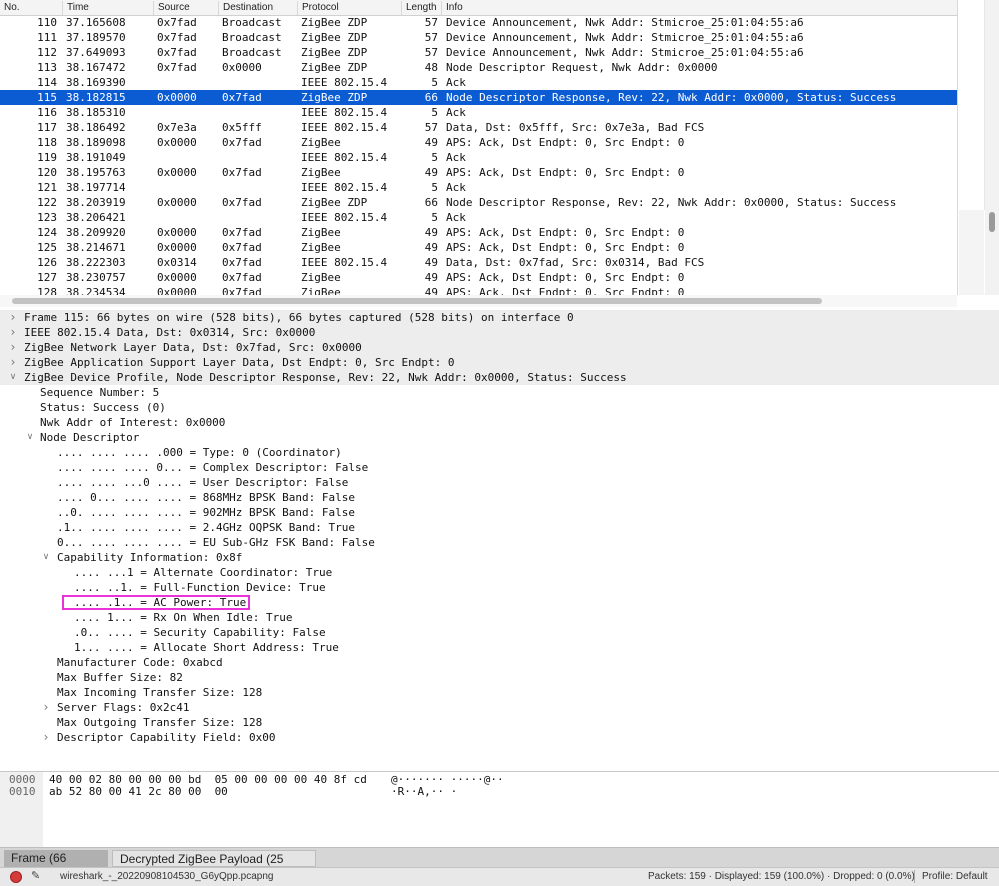 The height and width of the screenshot is (886, 999). I want to click on packet-cell-time: 38.182815, so click(96, 97).